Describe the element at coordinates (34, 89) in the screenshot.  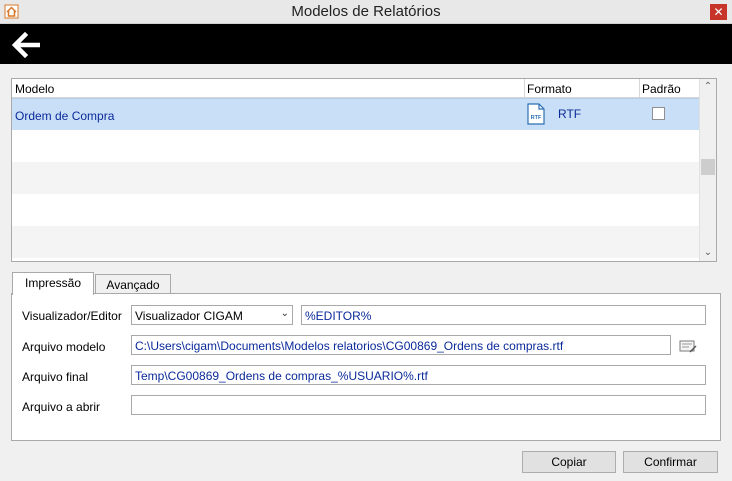
I see `column-header-model: Modelo` at that location.